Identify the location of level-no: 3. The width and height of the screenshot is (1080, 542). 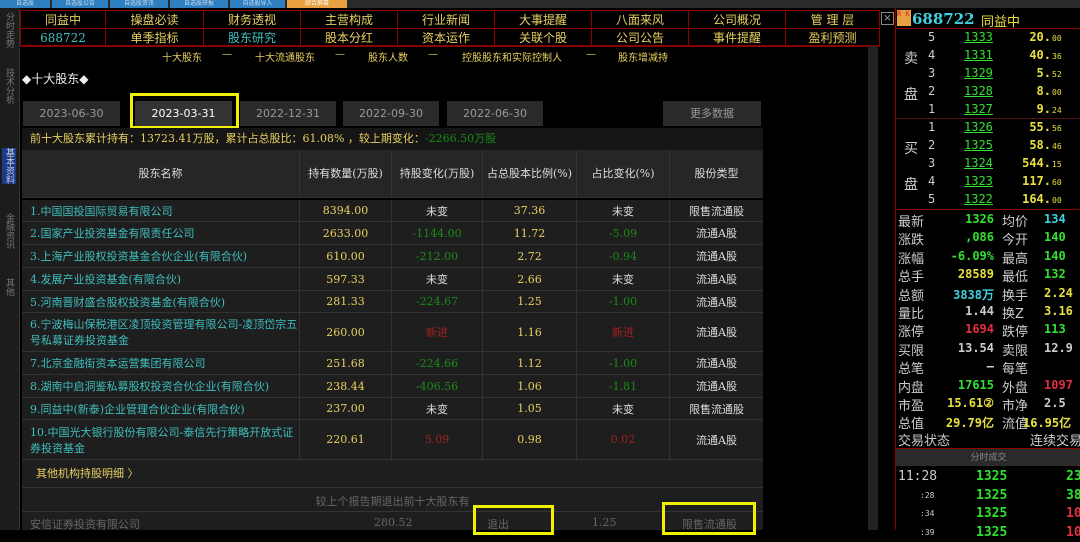
(932, 73).